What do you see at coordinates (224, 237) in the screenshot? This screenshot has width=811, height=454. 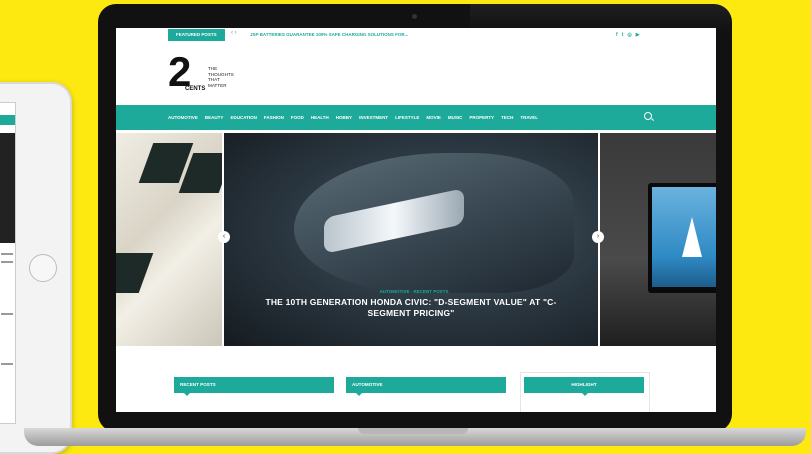 I see `slider-prev-button: ‹` at bounding box center [224, 237].